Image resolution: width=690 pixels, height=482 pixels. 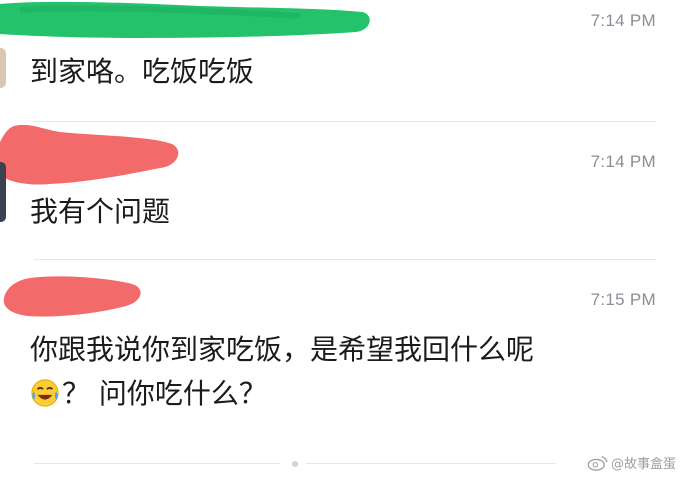 What do you see at coordinates (431, 463) in the screenshot?
I see `bottom-divider-right` at bounding box center [431, 463].